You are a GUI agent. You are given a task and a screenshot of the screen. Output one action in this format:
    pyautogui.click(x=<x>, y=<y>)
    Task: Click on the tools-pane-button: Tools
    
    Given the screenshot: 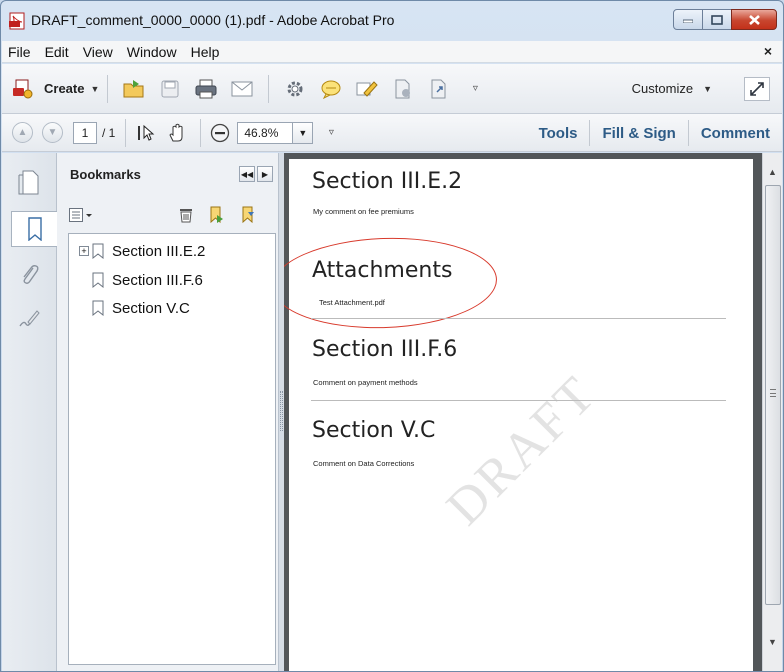 What is the action you would take?
    pyautogui.click(x=558, y=133)
    